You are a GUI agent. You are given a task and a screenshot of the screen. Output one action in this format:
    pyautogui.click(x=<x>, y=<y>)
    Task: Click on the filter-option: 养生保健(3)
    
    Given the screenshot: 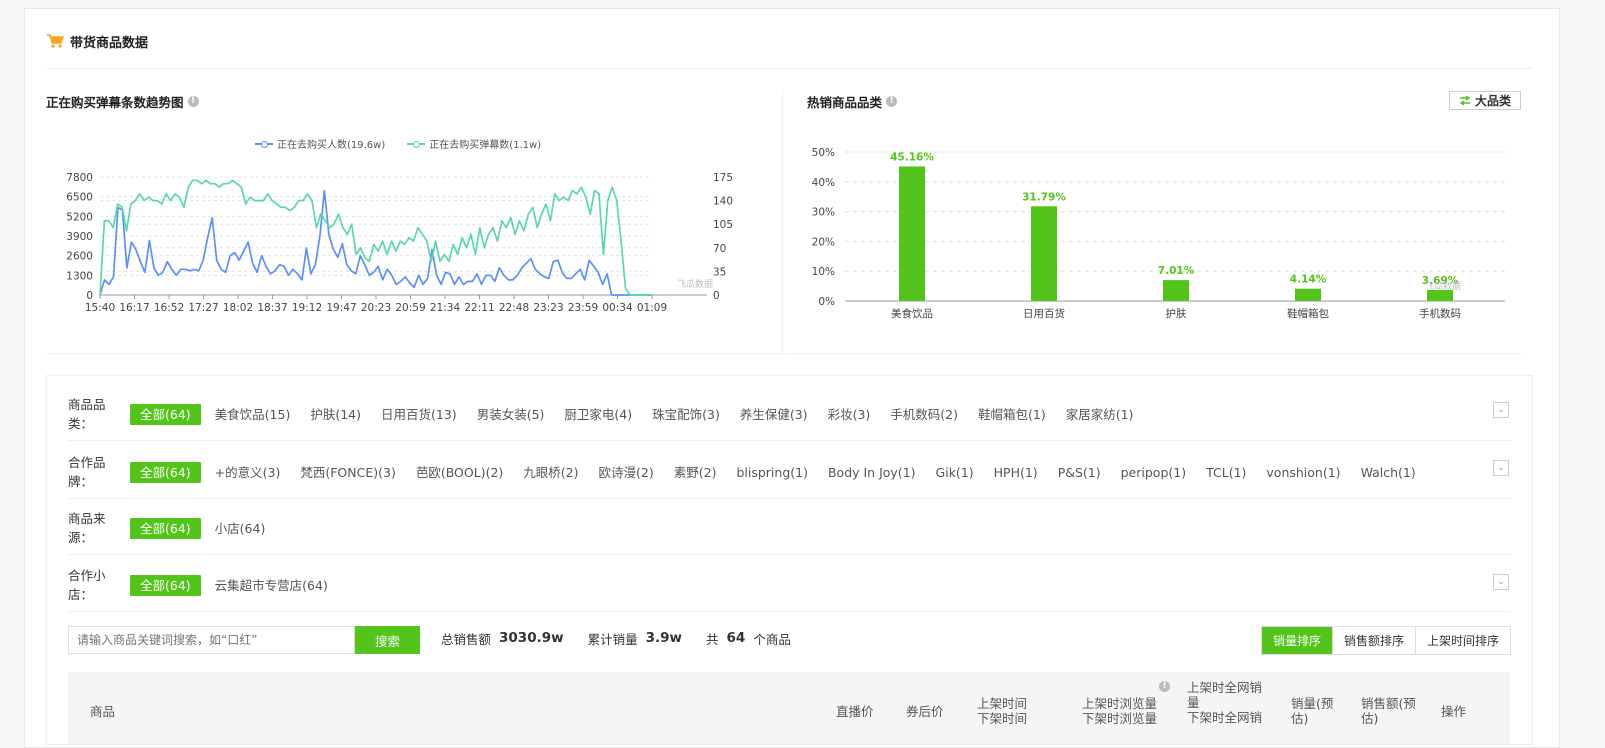 What is the action you would take?
    pyautogui.click(x=774, y=414)
    